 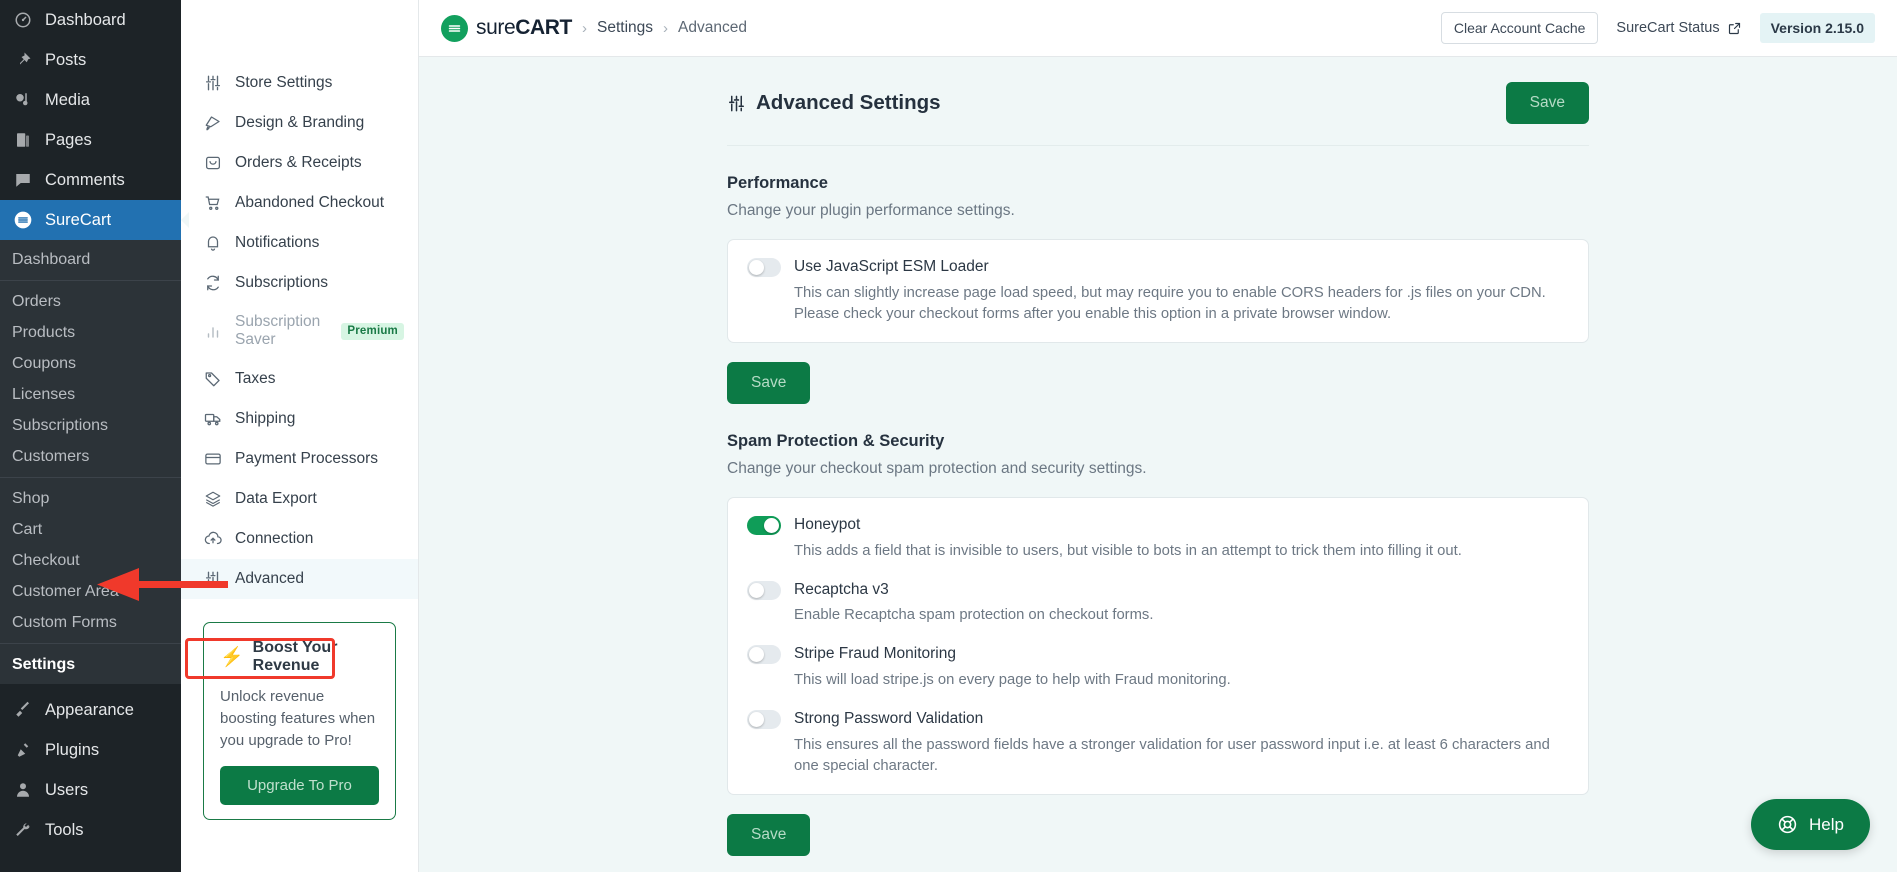 What do you see at coordinates (1158, 114) in the screenshot?
I see `page-header: Advanced Settings Save` at bounding box center [1158, 114].